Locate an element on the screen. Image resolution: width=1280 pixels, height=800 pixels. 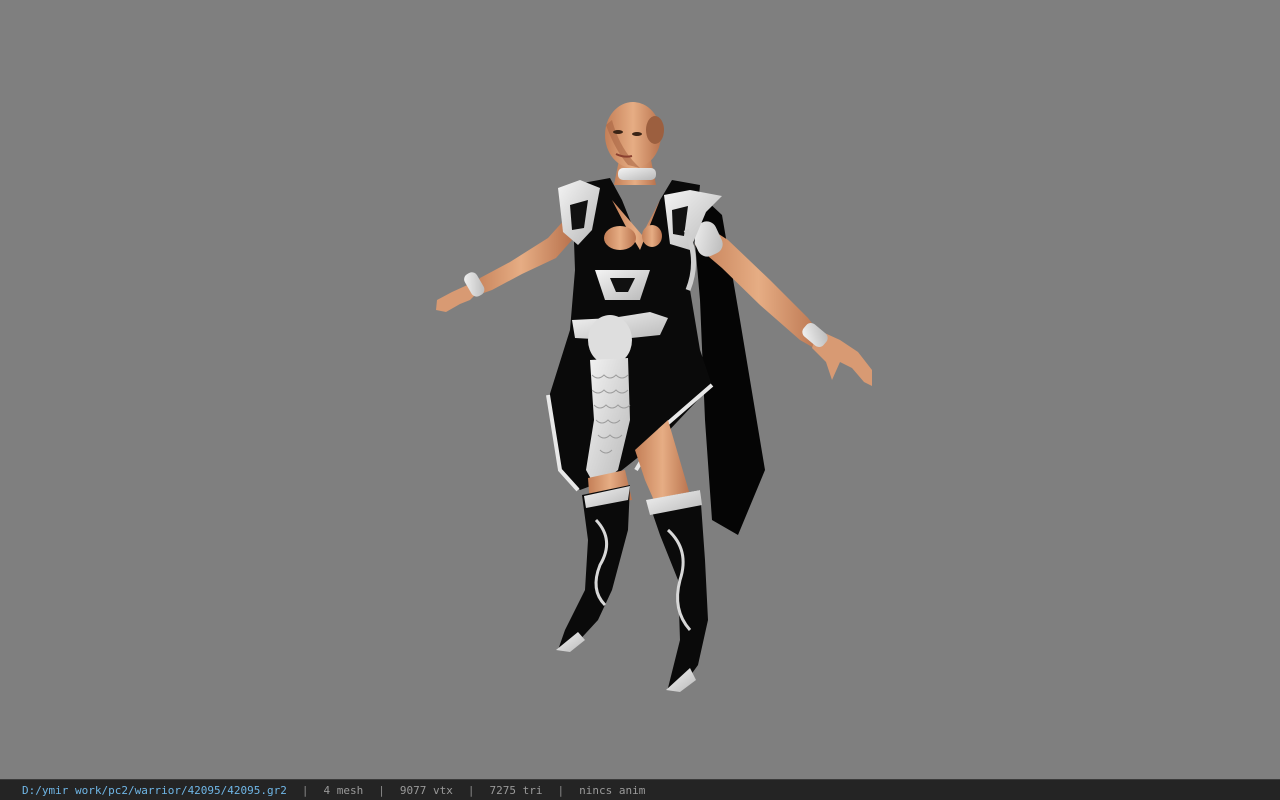
file-path: D:/ymir work/pc2/warrior/42095/42095.gr2 is located at coordinates (154, 790).